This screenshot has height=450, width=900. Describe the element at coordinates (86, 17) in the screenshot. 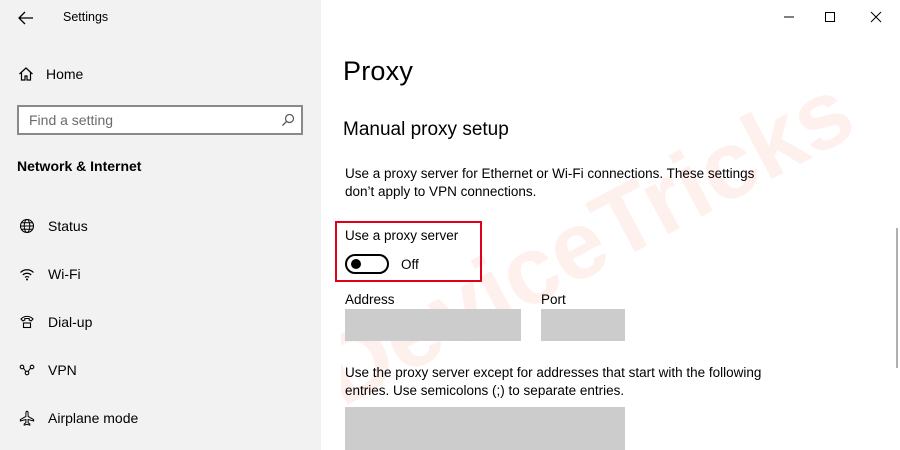

I see `app-title: Settings` at that location.